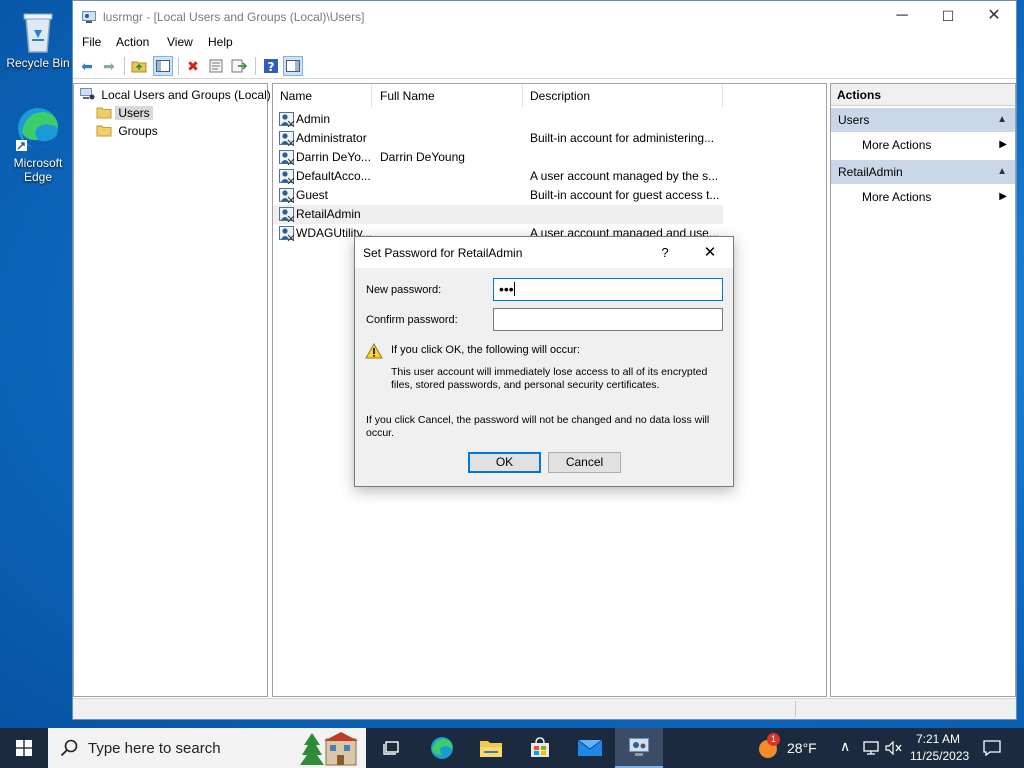 The width and height of the screenshot is (1024, 768). I want to click on tree-root: Local Users and Groups (Local), so click(176, 95).